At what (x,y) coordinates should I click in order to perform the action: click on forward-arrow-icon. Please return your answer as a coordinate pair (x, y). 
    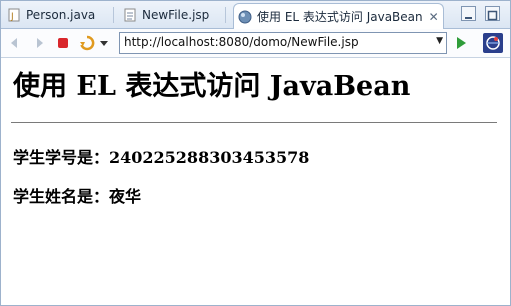
    Looking at the image, I should click on (39, 43).